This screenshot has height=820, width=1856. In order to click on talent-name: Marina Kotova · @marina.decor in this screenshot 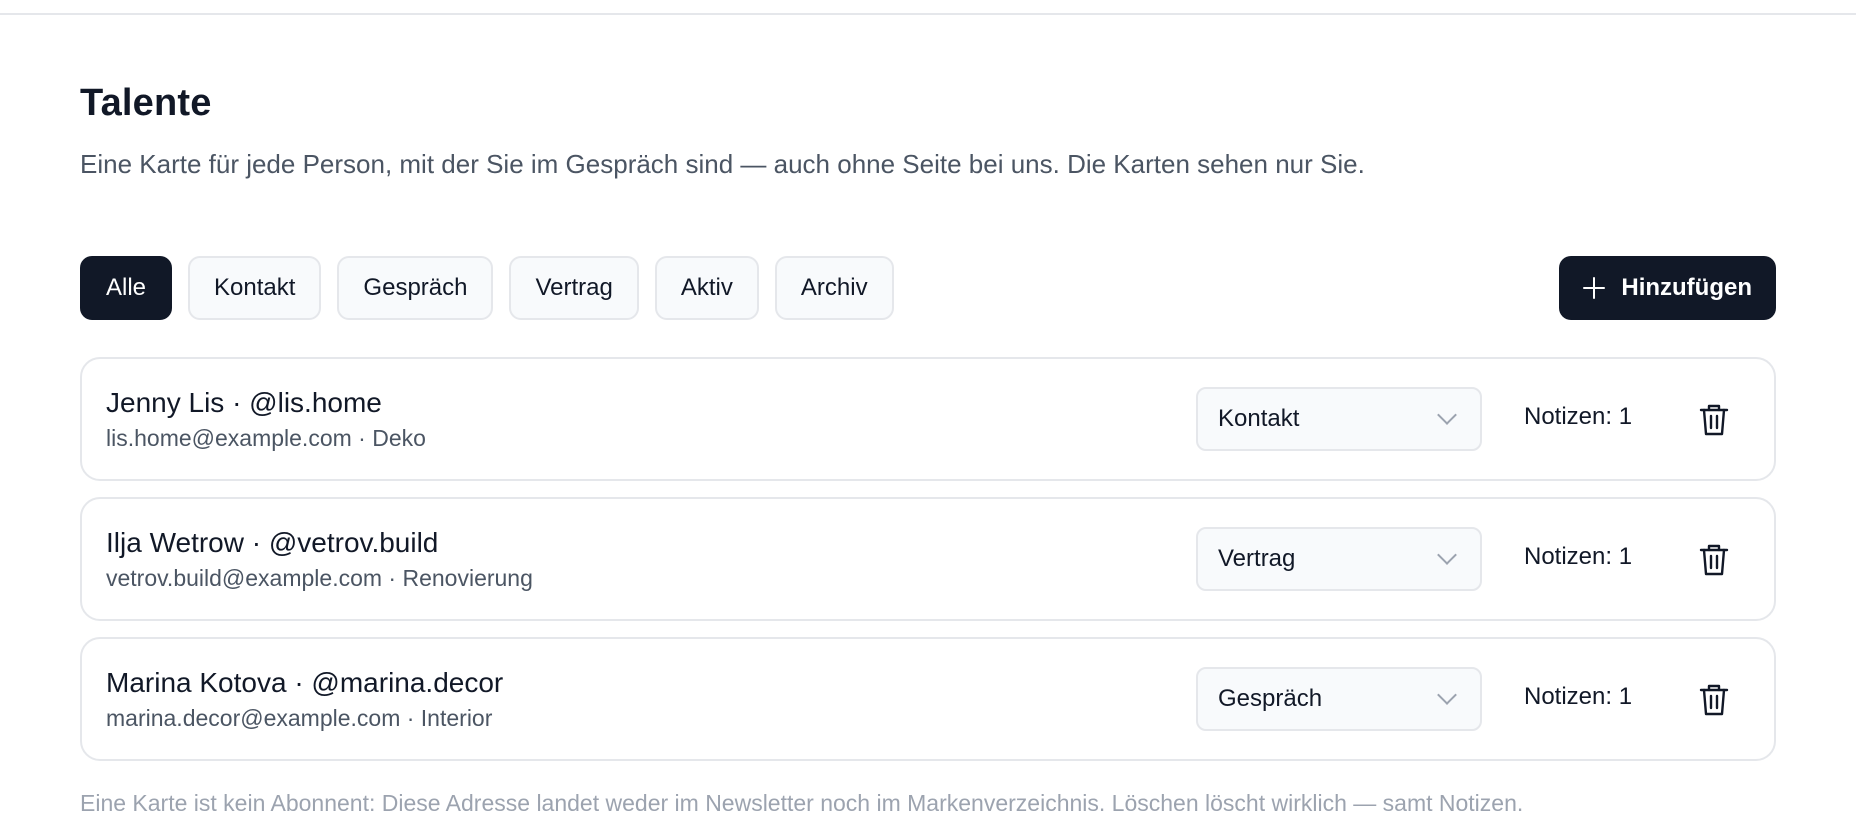, I will do `click(305, 682)`.